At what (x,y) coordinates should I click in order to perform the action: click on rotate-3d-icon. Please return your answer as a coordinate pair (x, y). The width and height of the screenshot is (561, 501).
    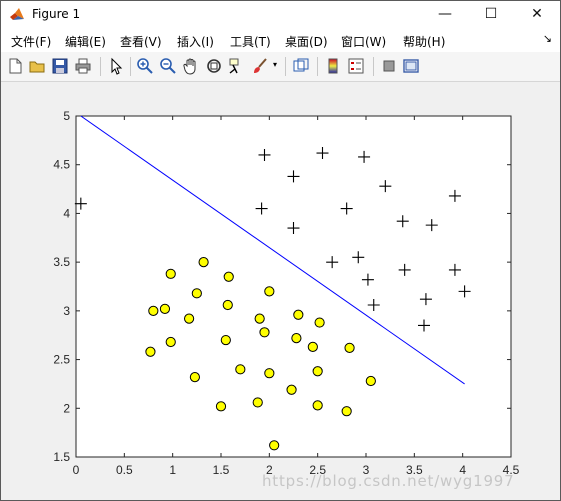
    Looking at the image, I should click on (214, 66).